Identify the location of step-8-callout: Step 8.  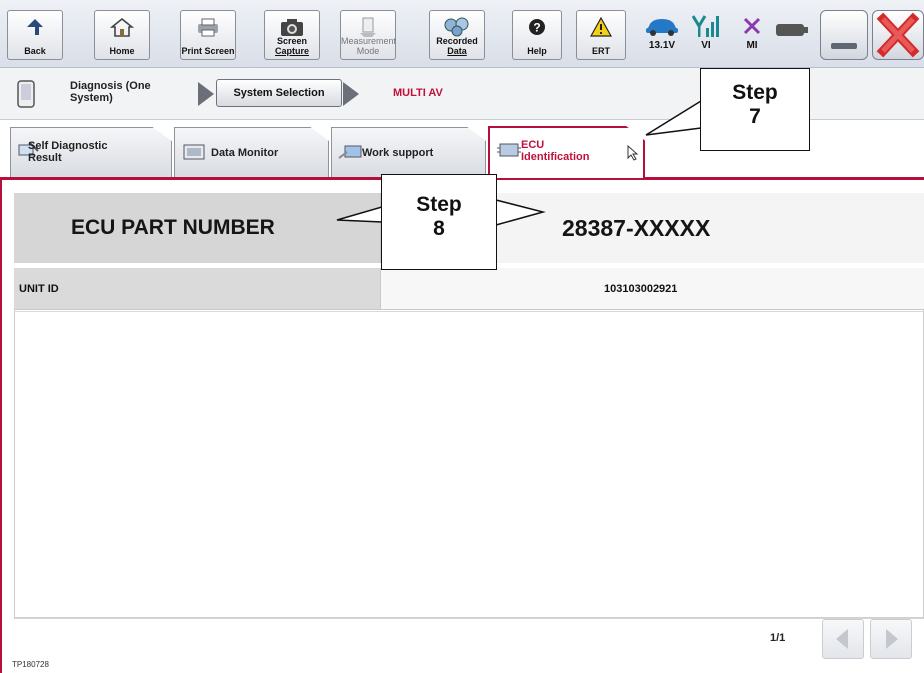
(439, 222).